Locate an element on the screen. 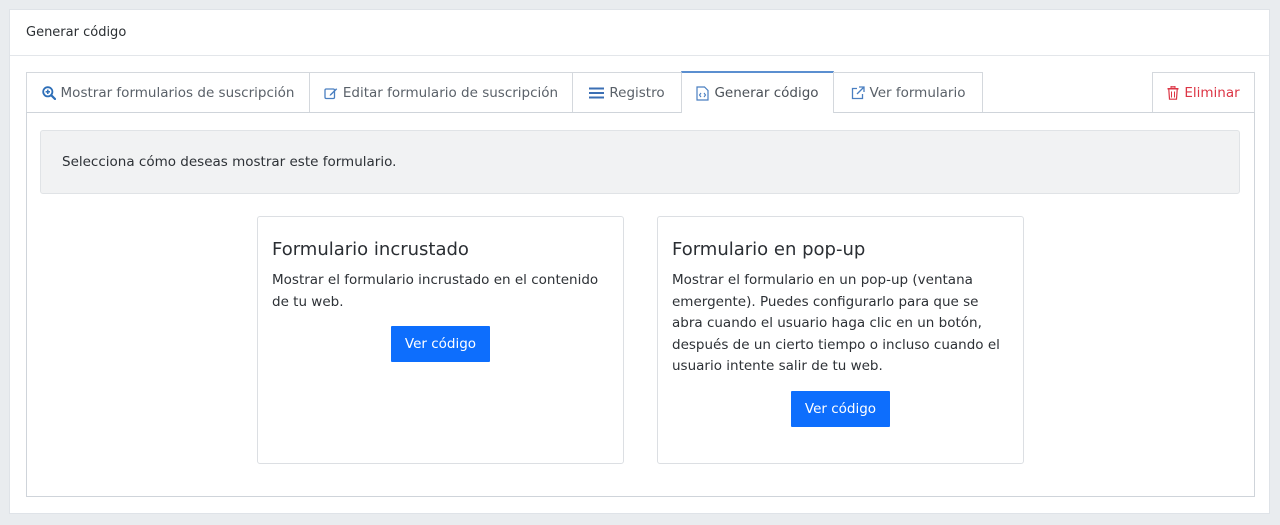 Image resolution: width=1280 pixels, height=525 pixels. card-title: Formulario en pop-up is located at coordinates (769, 249).